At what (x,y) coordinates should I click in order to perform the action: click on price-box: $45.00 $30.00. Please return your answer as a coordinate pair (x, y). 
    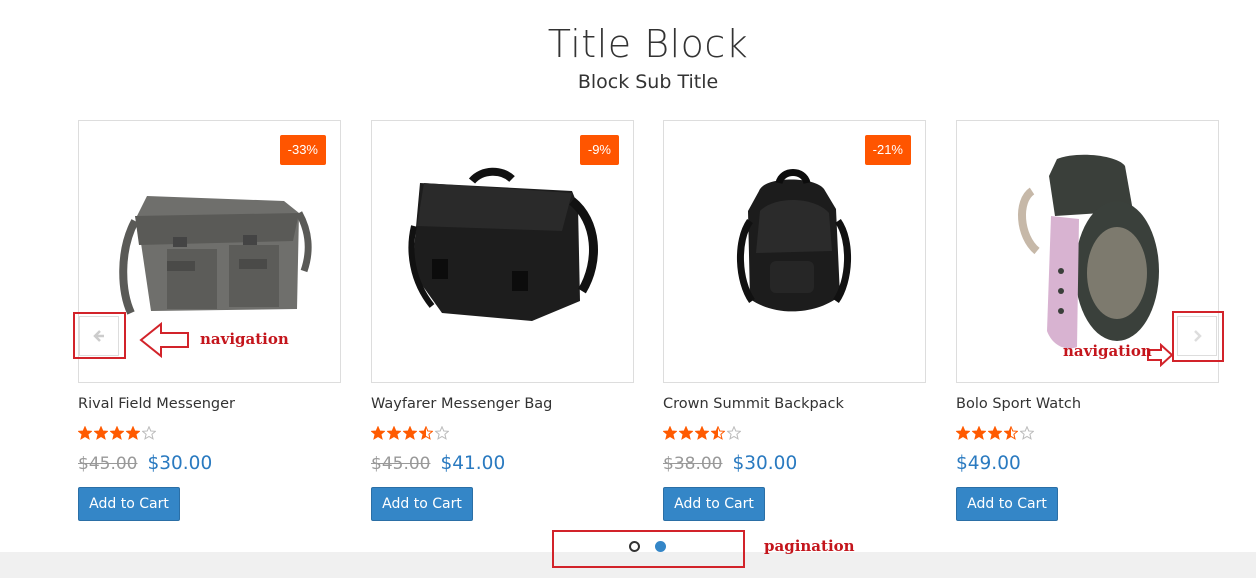
    Looking at the image, I should click on (145, 463).